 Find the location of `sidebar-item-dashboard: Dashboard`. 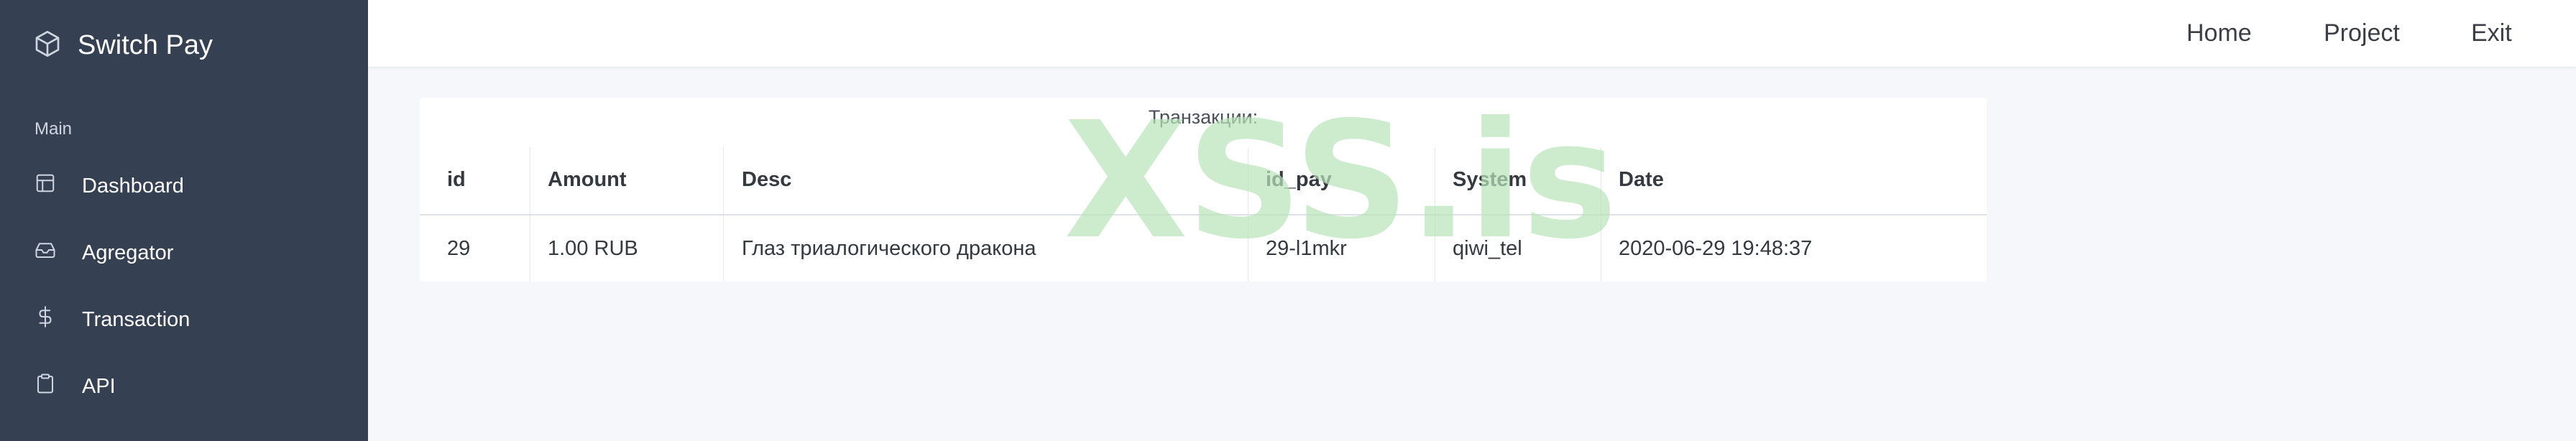

sidebar-item-dashboard: Dashboard is located at coordinates (109, 186).